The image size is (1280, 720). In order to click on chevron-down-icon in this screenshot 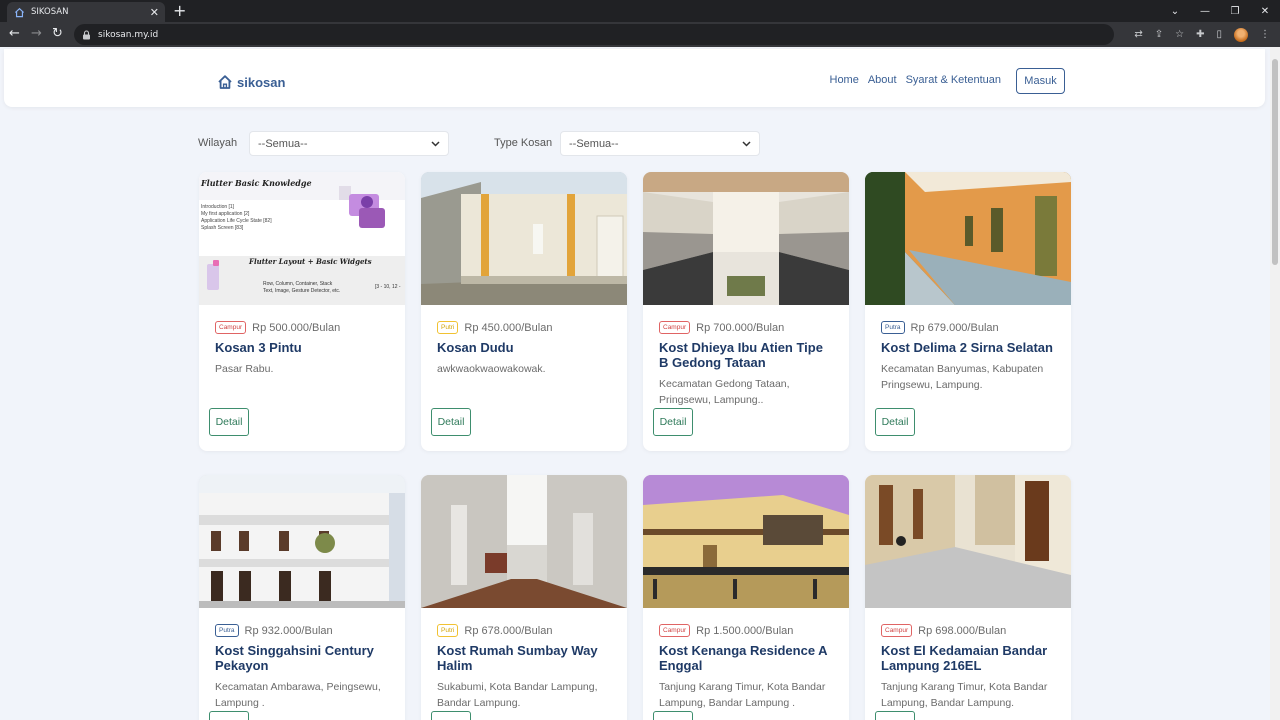, I will do `click(435, 143)`.